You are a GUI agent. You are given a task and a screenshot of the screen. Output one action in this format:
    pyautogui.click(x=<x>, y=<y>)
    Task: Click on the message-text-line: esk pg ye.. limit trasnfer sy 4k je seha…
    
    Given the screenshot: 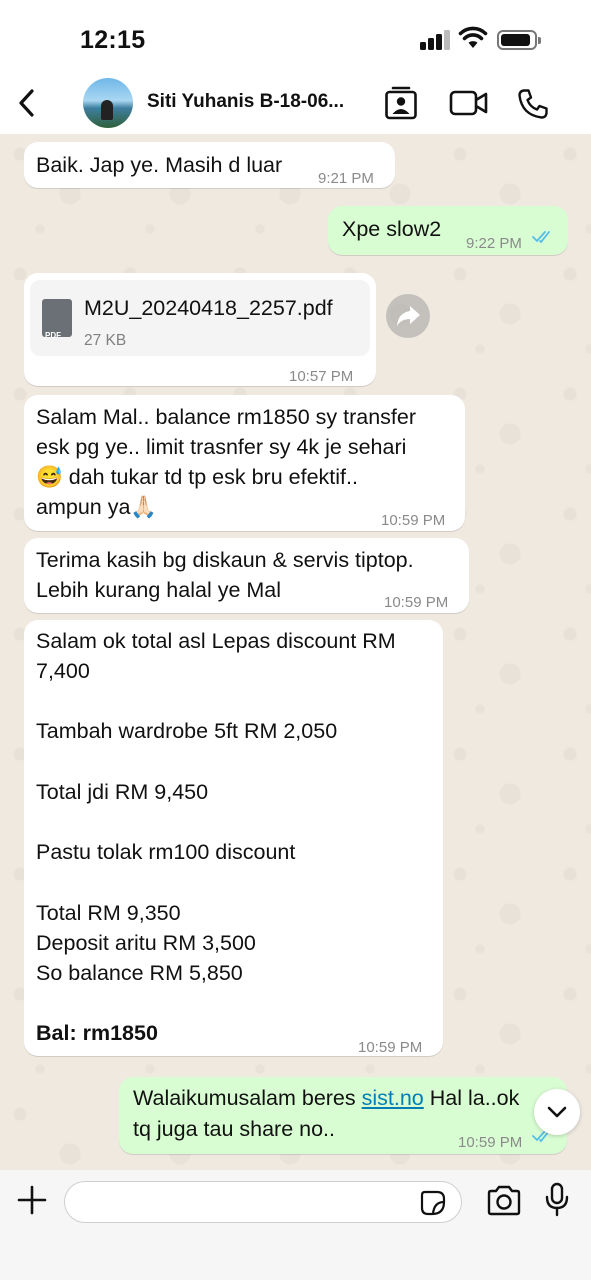 What is the action you would take?
    pyautogui.click(x=221, y=447)
    